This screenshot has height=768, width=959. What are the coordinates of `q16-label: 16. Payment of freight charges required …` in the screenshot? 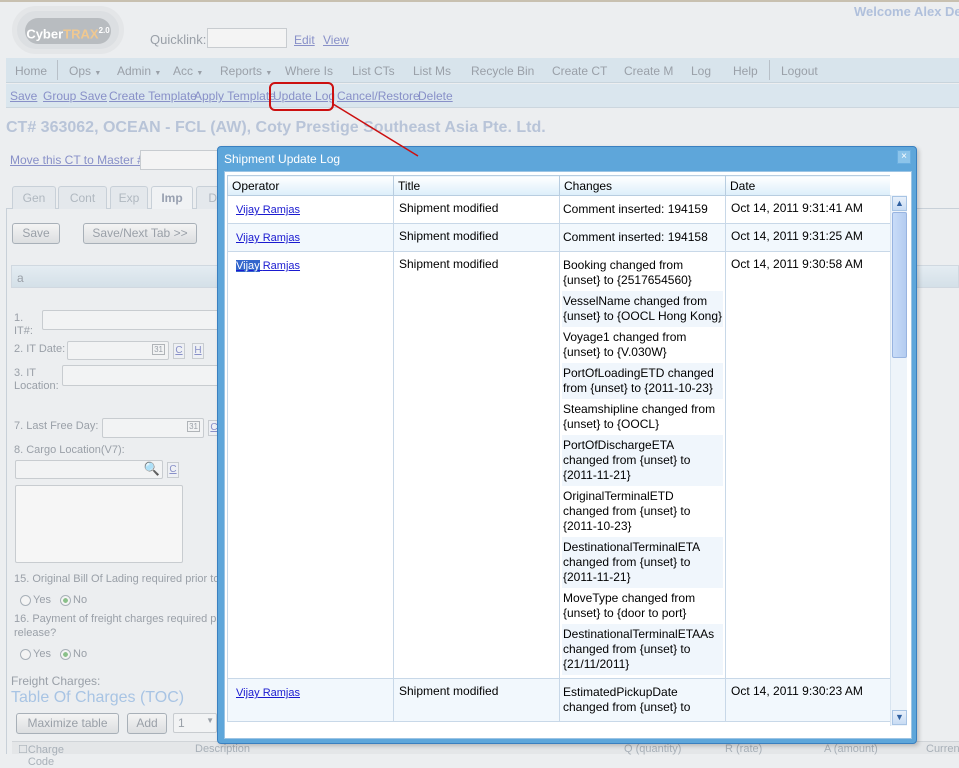 It's located at (117, 619).